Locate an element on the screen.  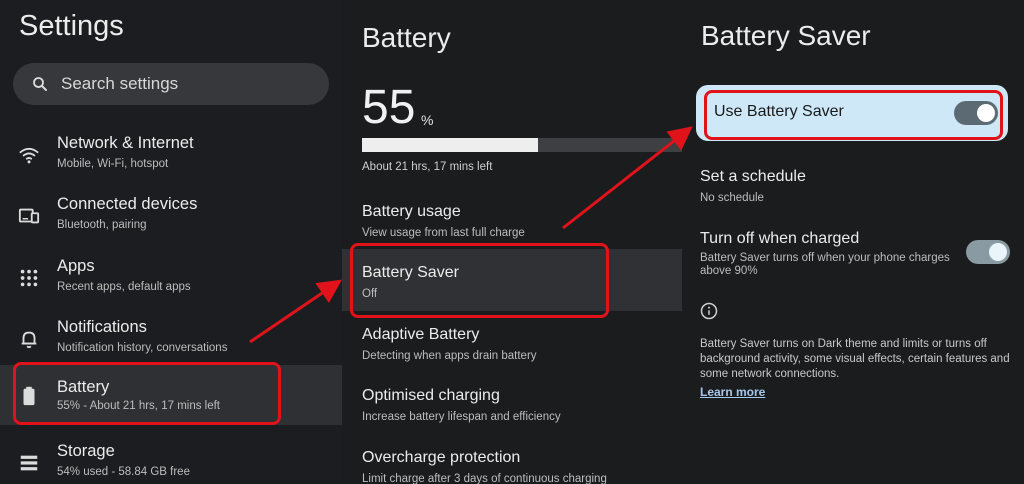
battery-percent-unit: % is located at coordinates (427, 120).